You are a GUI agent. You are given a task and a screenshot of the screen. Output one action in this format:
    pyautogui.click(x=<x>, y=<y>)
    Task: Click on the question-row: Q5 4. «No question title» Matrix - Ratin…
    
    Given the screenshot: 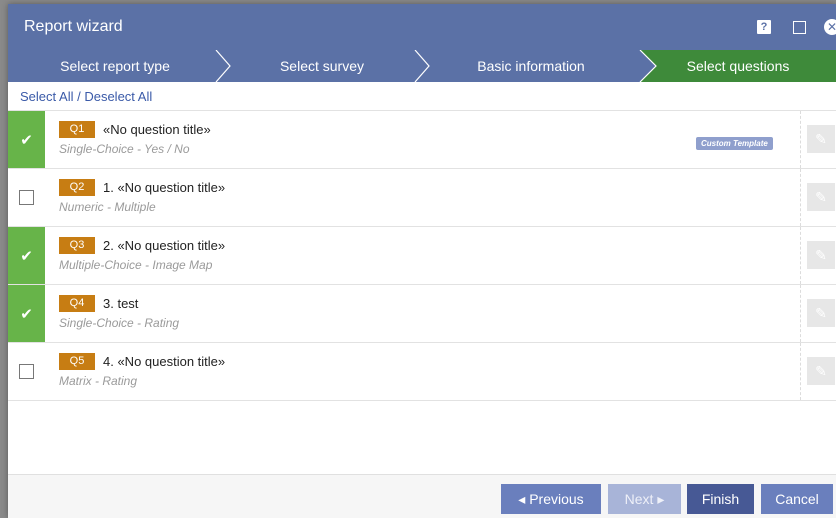 What is the action you would take?
    pyautogui.click(x=422, y=372)
    